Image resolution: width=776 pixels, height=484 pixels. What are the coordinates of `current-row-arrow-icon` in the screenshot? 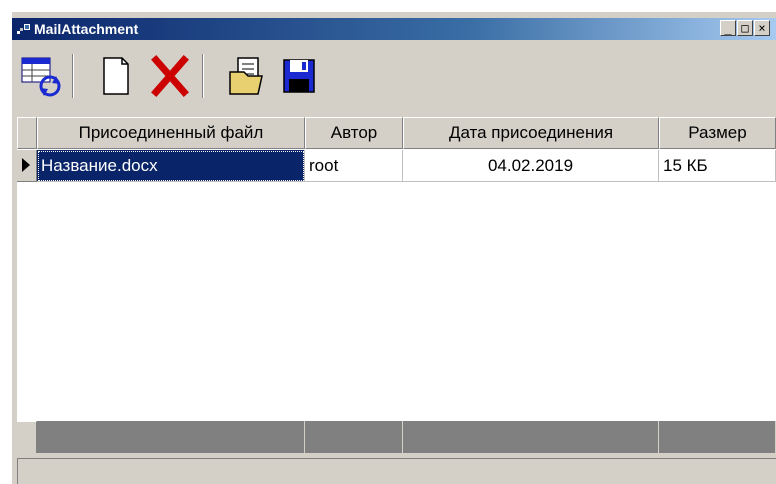 It's located at (26, 165).